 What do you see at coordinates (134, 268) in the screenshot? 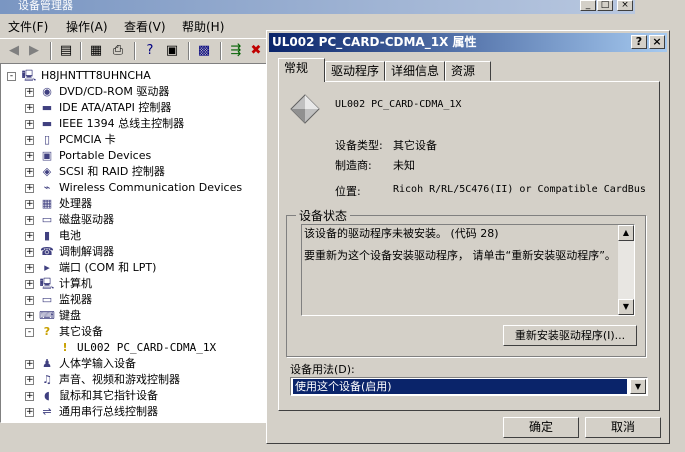
I see `tree-node: + ▸ 端口 (COM 和 LPT)` at bounding box center [134, 268].